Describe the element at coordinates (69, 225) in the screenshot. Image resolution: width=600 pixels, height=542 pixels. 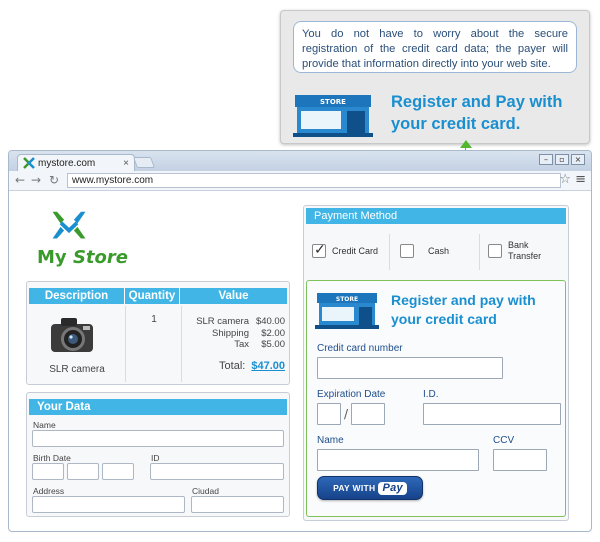
I see `store-logo` at that location.